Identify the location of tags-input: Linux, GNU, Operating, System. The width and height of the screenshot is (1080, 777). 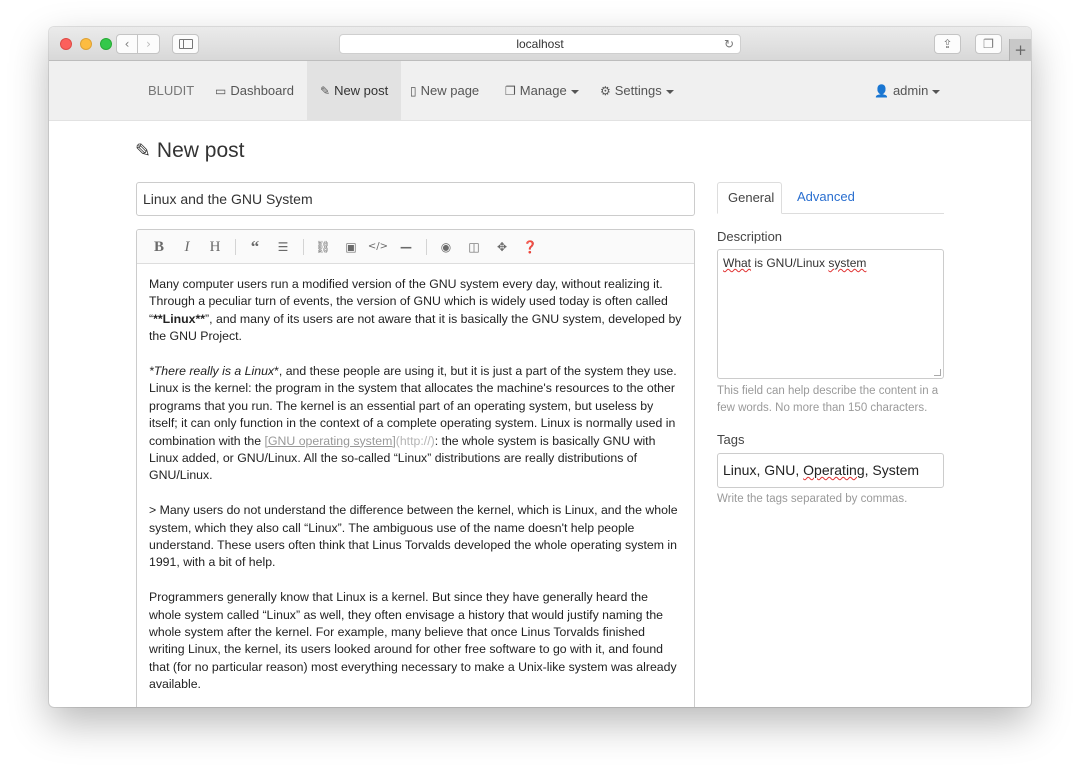
(830, 470).